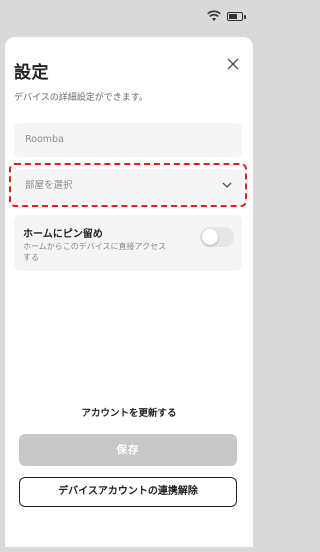 The width and height of the screenshot is (320, 552). Describe the element at coordinates (81, 98) in the screenshot. I see `page-subtitle: デバイスの詳細設定ができます。` at that location.